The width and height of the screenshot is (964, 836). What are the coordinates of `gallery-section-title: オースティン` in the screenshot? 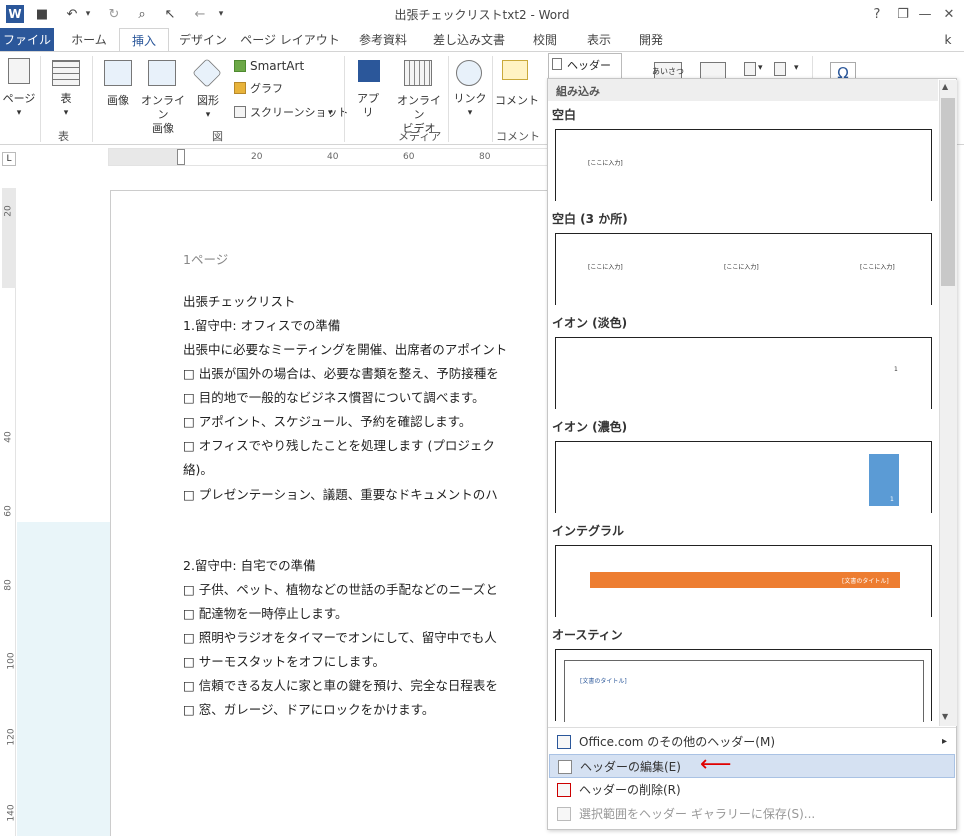 It's located at (587, 635).